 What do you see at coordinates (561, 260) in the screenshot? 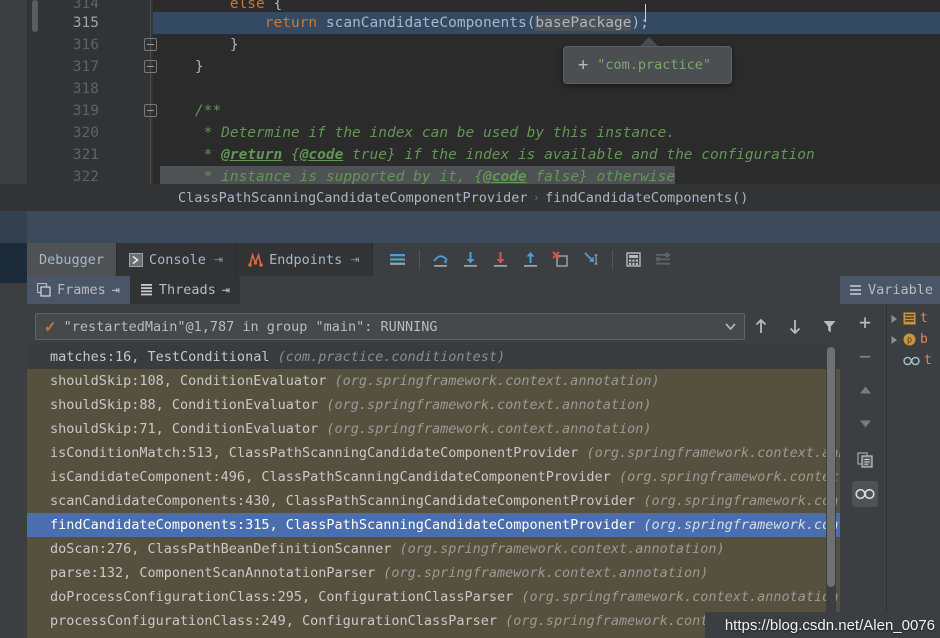
I see `drop-frame-button` at bounding box center [561, 260].